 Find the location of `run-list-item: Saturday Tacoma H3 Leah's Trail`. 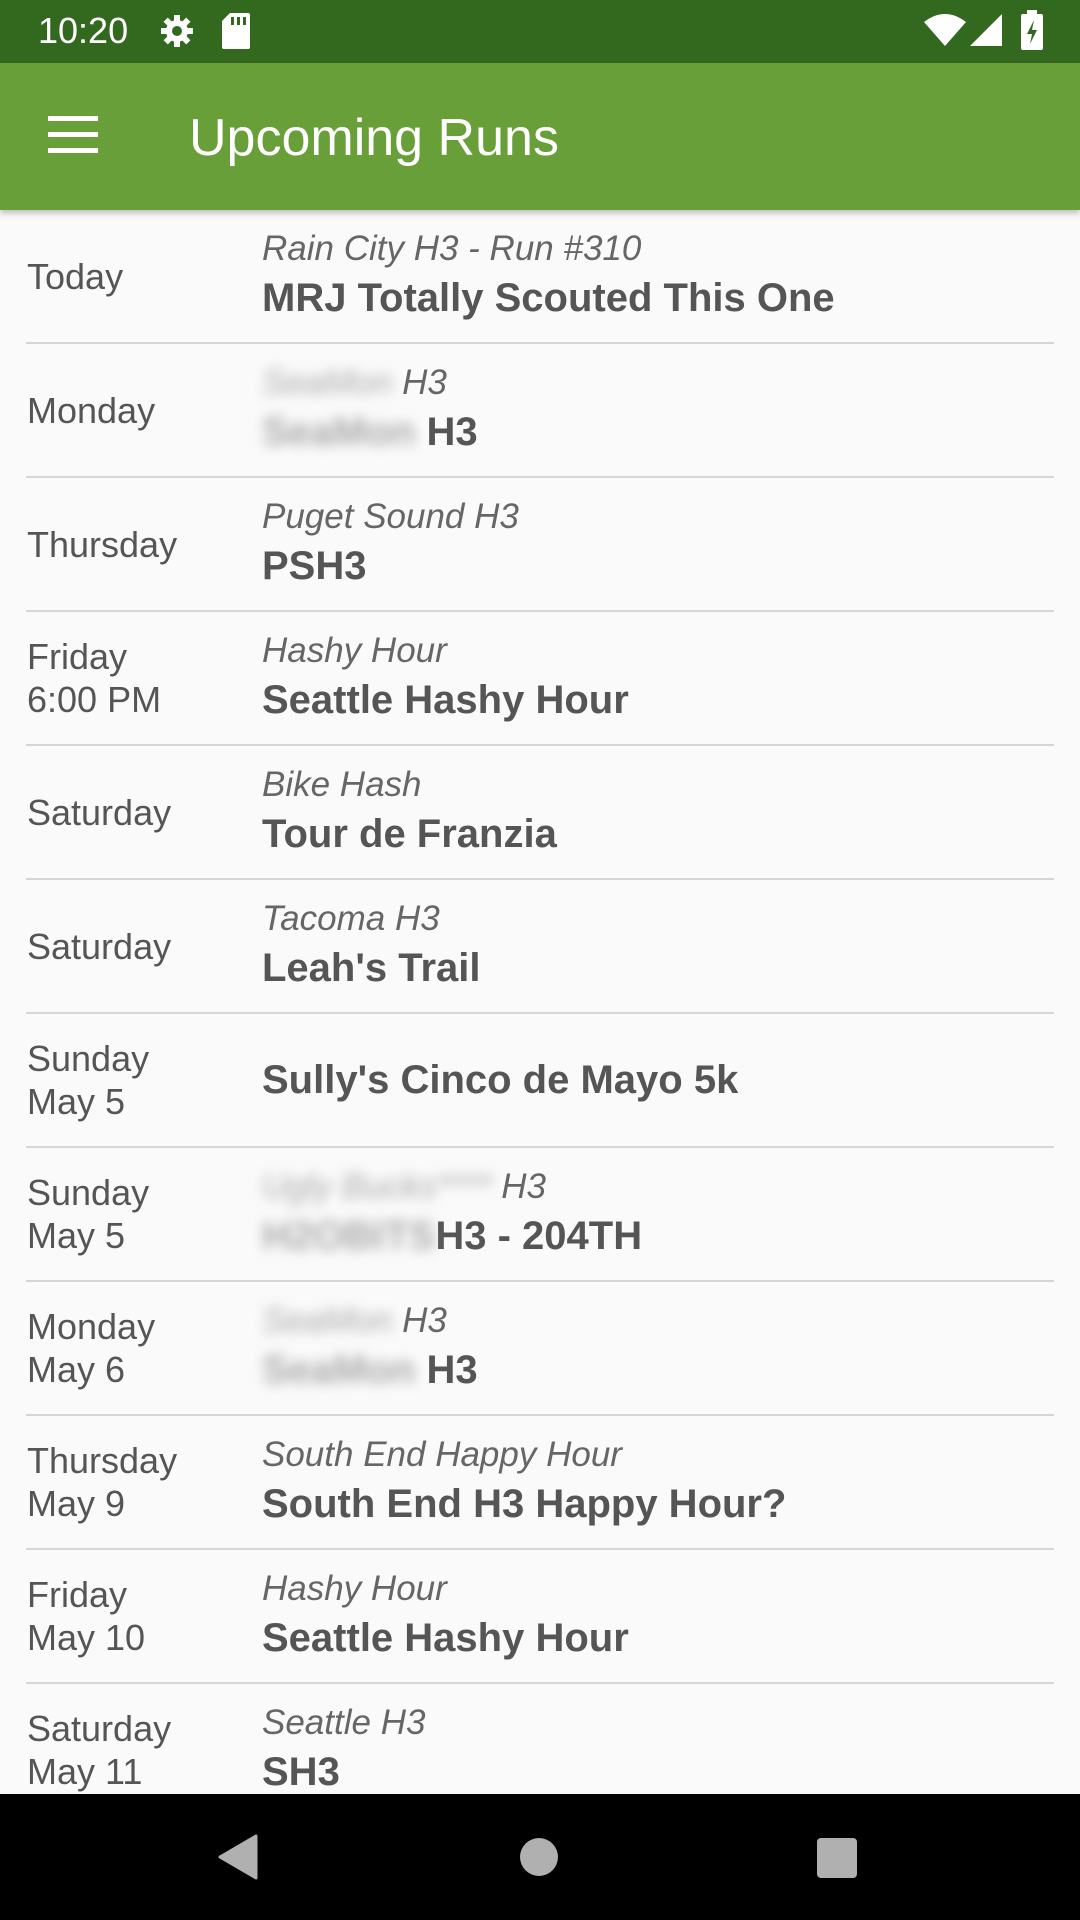

run-list-item: Saturday Tacoma H3 Leah's Trail is located at coordinates (540, 947).